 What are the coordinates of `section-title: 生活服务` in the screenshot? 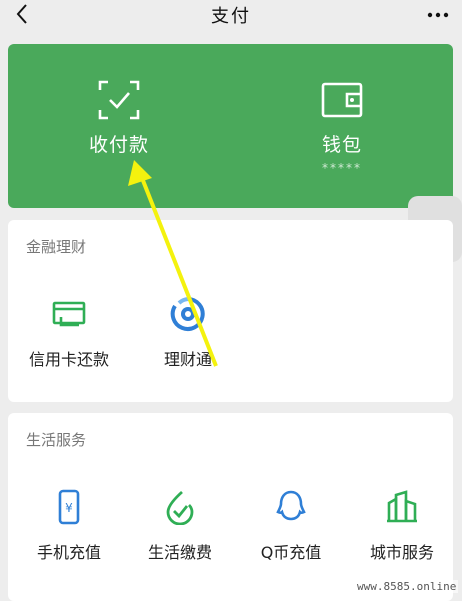 It's located at (56, 440).